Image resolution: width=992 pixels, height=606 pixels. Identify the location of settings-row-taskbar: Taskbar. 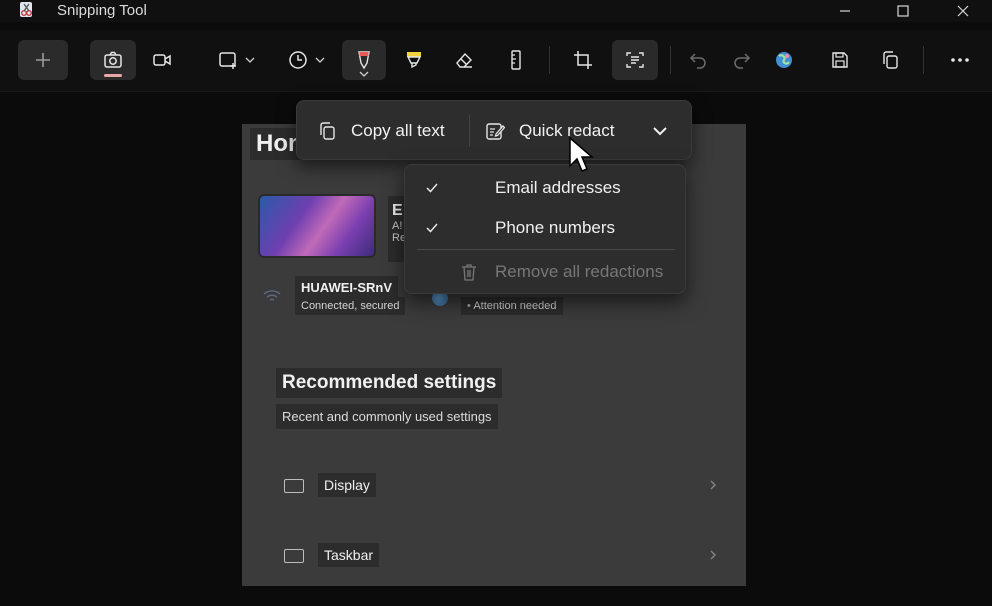
(349, 555).